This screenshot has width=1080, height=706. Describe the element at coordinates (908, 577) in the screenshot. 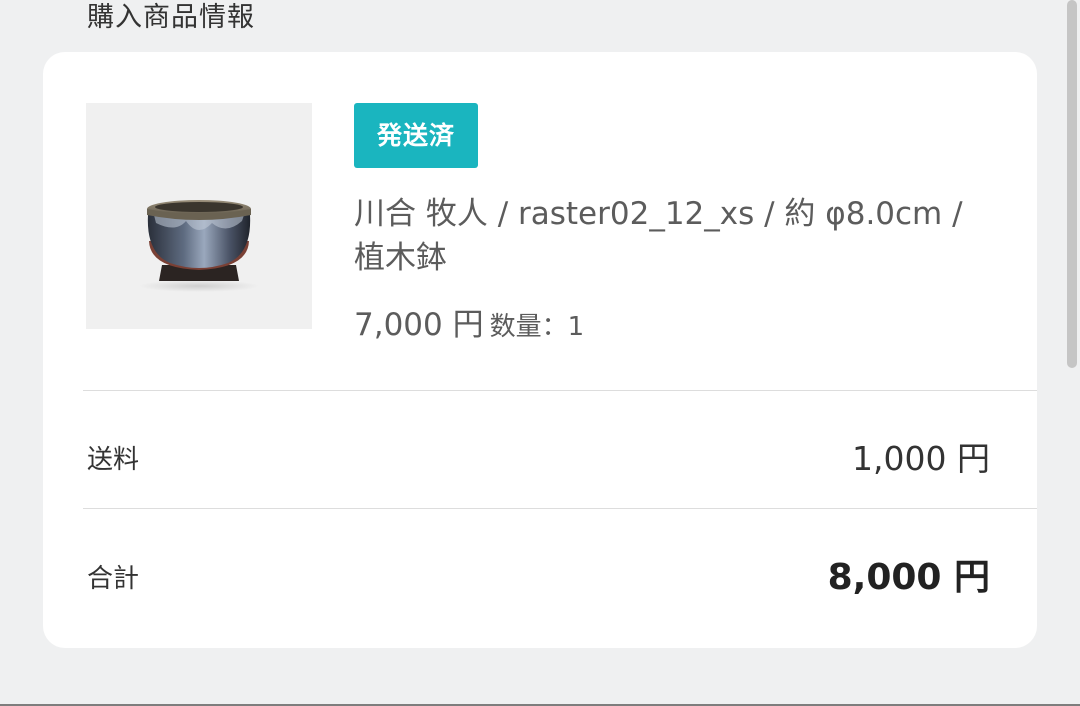

I see `total-value: 8,000 円` at that location.